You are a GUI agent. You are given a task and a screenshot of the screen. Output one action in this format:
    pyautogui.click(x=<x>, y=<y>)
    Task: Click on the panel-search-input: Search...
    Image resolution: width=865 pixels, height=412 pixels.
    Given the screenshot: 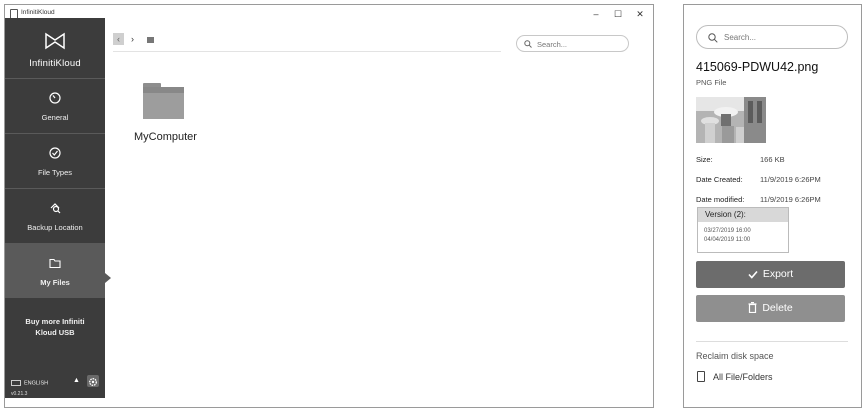 What is the action you would take?
    pyautogui.click(x=772, y=37)
    